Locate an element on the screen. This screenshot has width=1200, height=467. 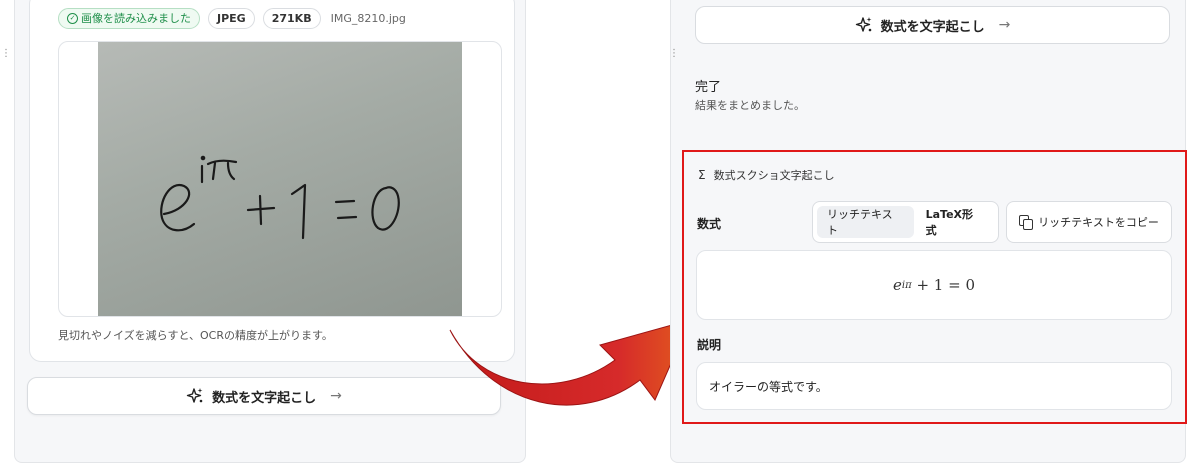
tab-latex: LaTeX形式 is located at coordinates (955, 222).